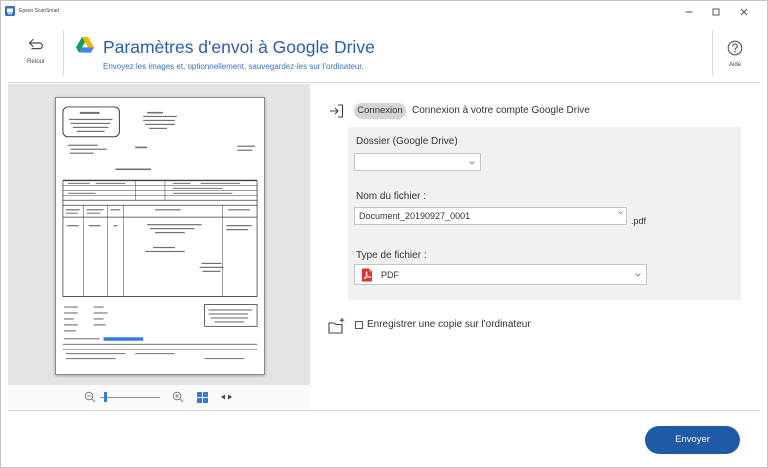 Image resolution: width=768 pixels, height=468 pixels. What do you see at coordinates (449, 324) in the screenshot?
I see `save-copy-label: Enregistrer une copie sur l'ordinateur` at bounding box center [449, 324].